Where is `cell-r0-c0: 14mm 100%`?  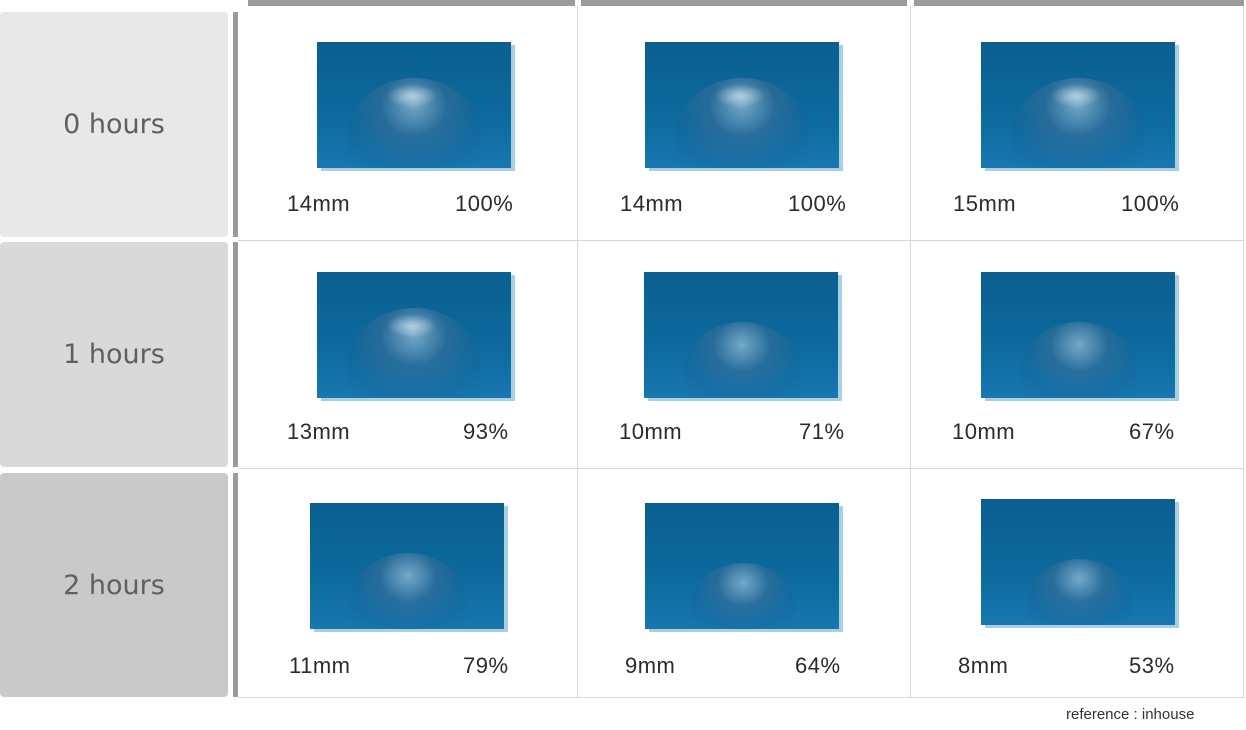 cell-r0-c0: 14mm 100% is located at coordinates (410, 123).